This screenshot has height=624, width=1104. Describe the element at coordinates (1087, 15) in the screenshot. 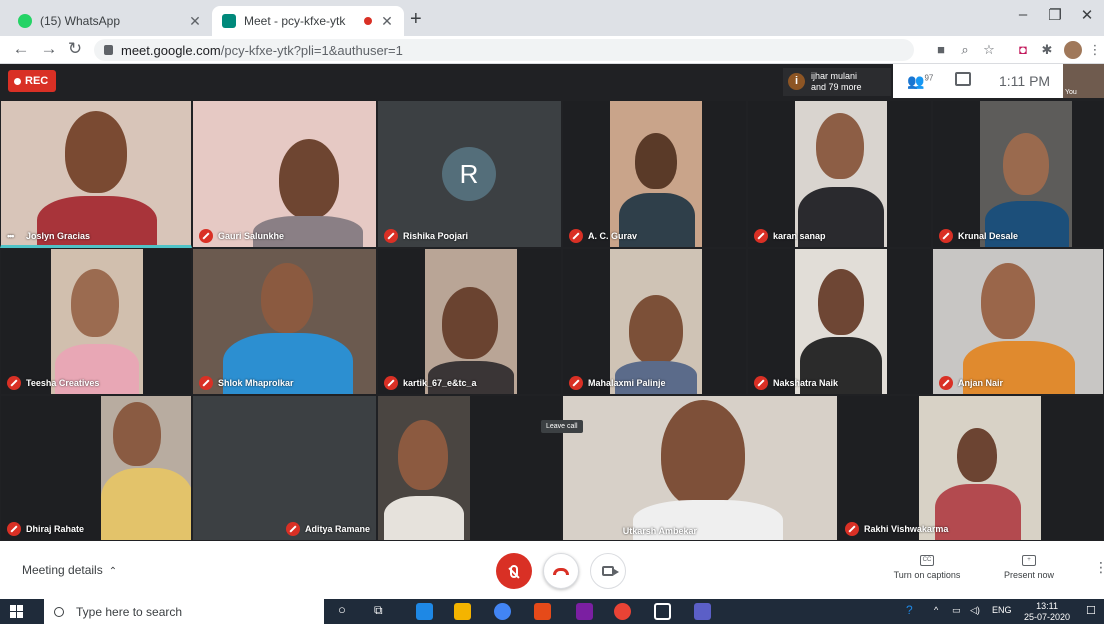

I see `close-window-icon: ✕` at that location.